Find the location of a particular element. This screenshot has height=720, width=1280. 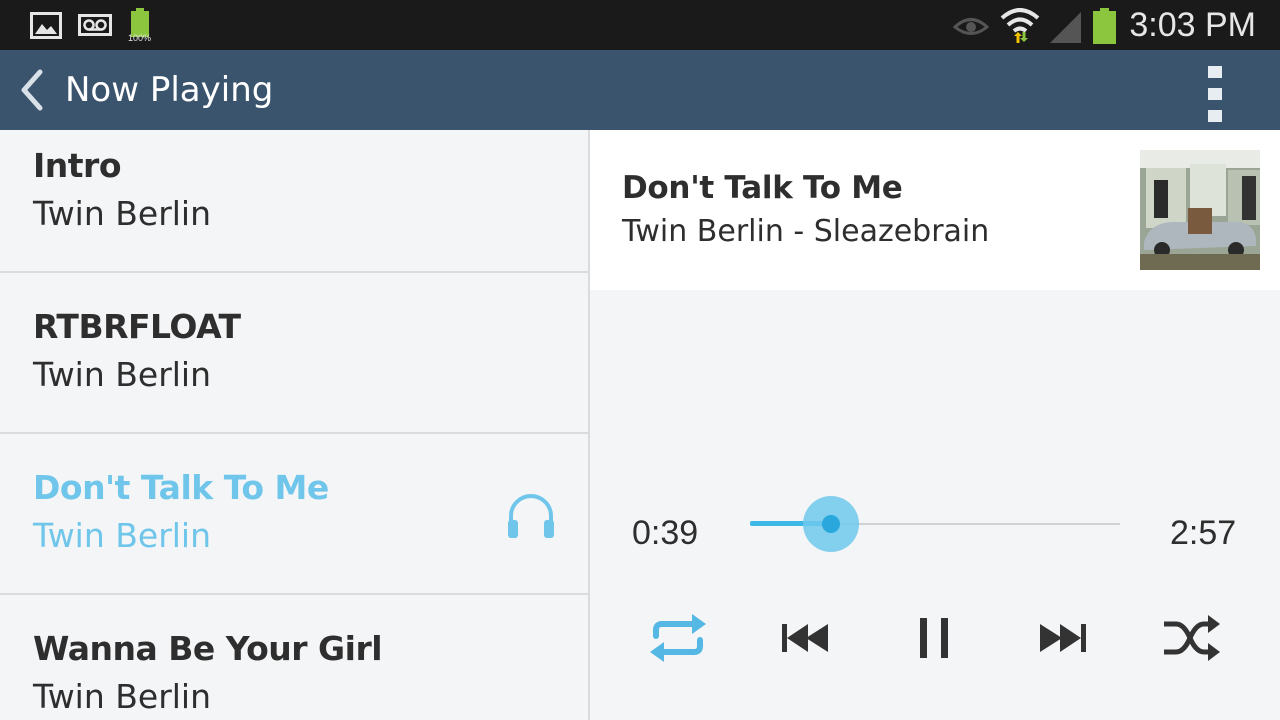

current-time: 0:39 is located at coordinates (665, 533).